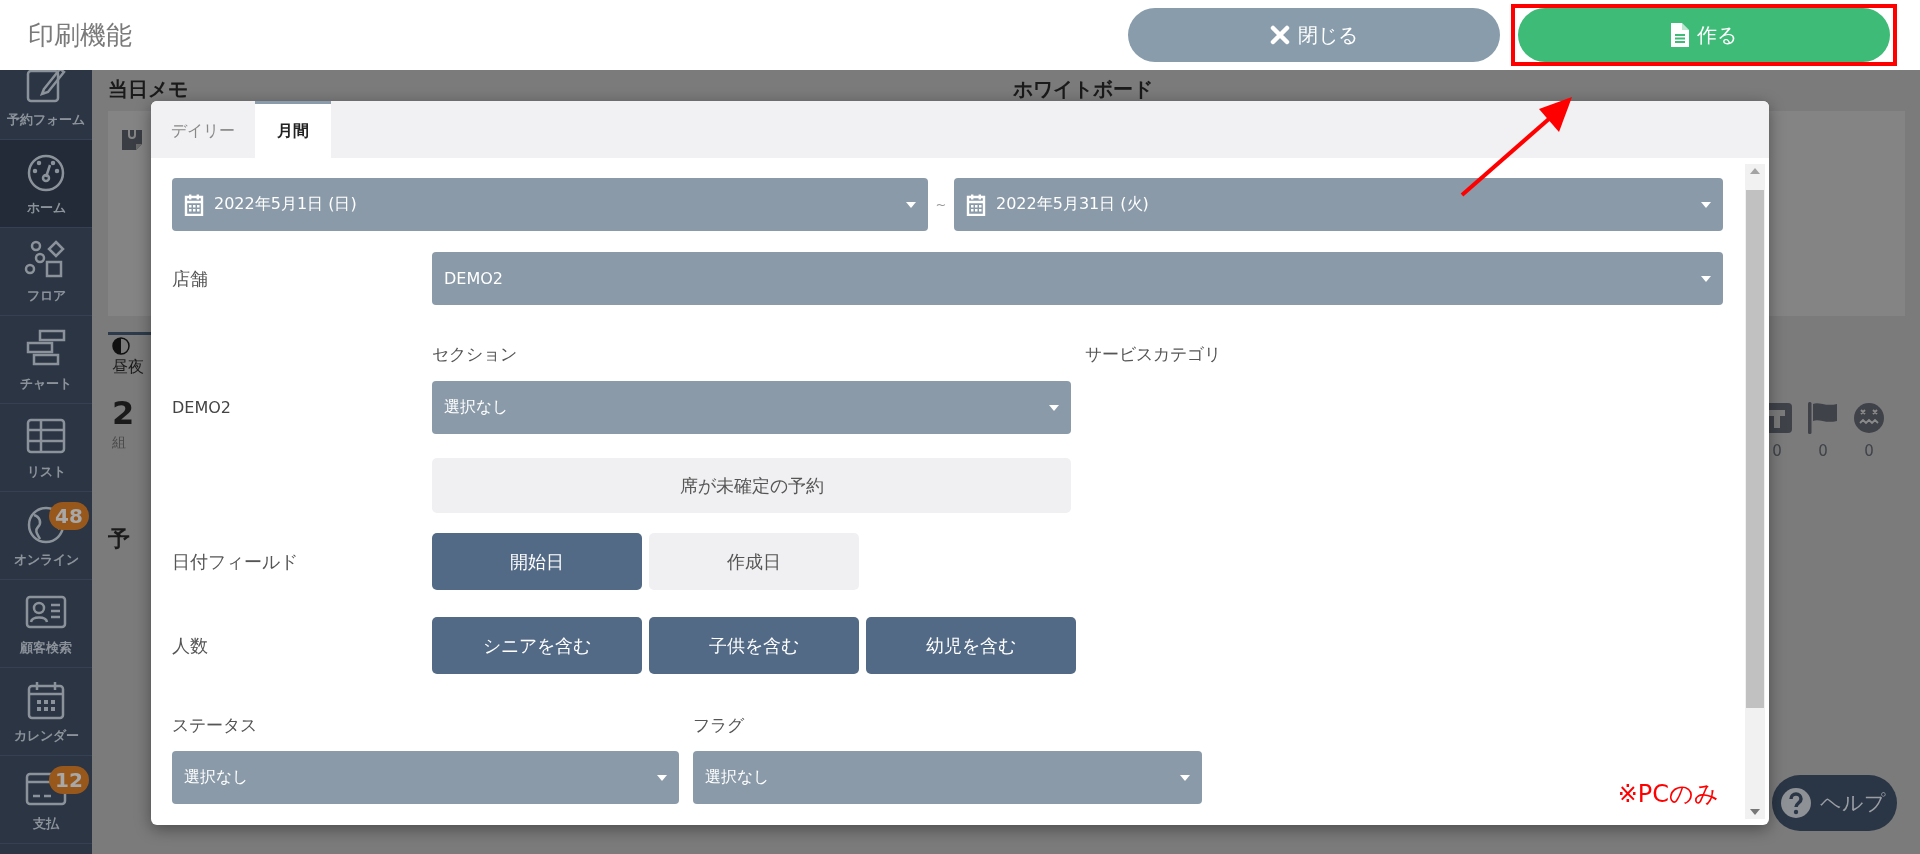 The image size is (1920, 854). What do you see at coordinates (1869, 418) in the screenshot?
I see `dizzy-face-icon` at bounding box center [1869, 418].